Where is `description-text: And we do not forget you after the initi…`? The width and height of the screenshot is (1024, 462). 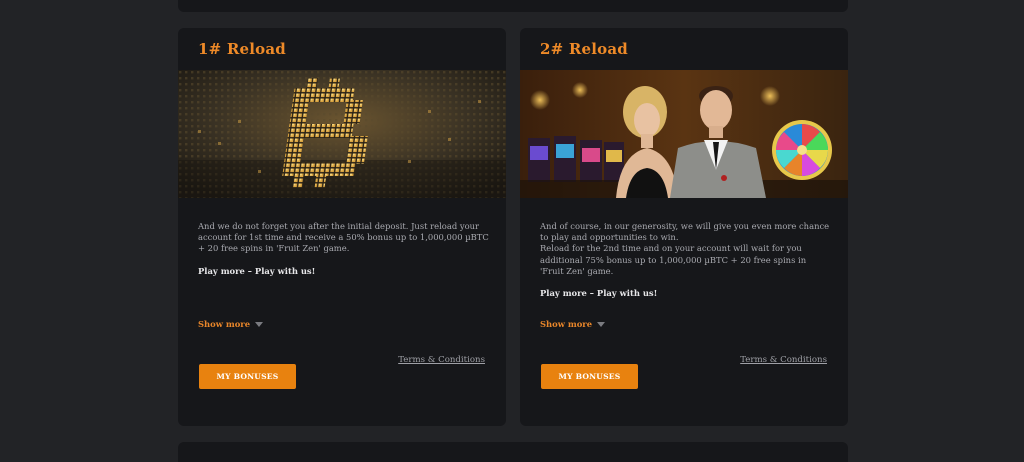 description-text: And we do not forget you after the initi… is located at coordinates (343, 237).